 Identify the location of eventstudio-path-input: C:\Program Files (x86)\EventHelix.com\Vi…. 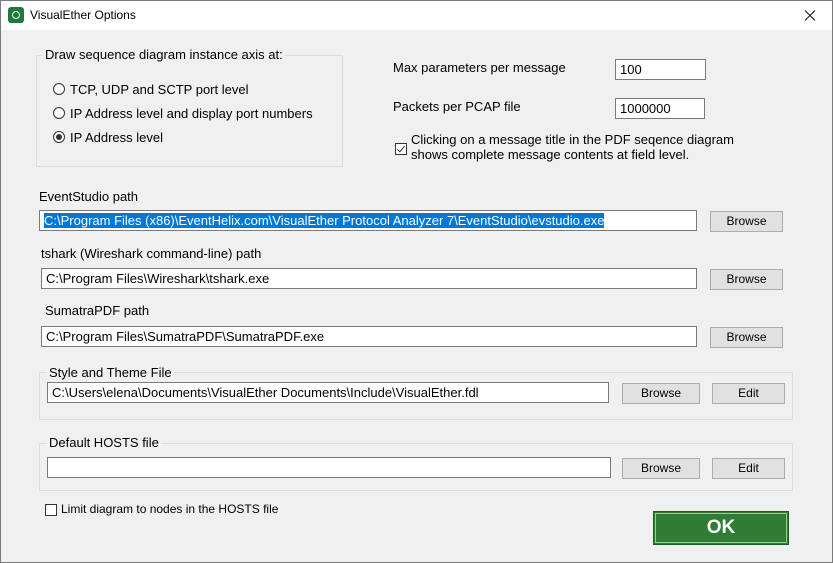
(368, 220).